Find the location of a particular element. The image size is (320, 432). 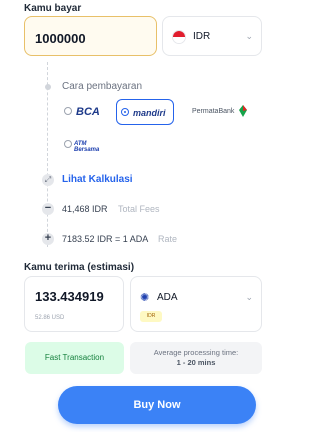

rate-label: Rate is located at coordinates (168, 239).